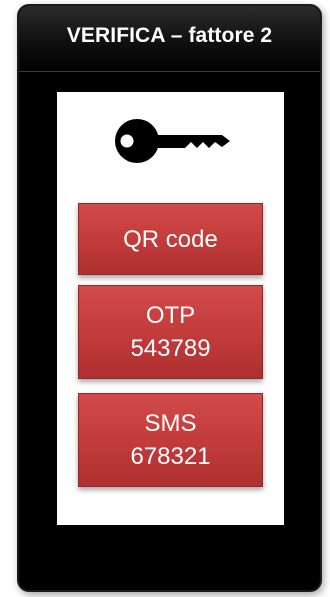  I want to click on otp-label: OTP, so click(170, 315).